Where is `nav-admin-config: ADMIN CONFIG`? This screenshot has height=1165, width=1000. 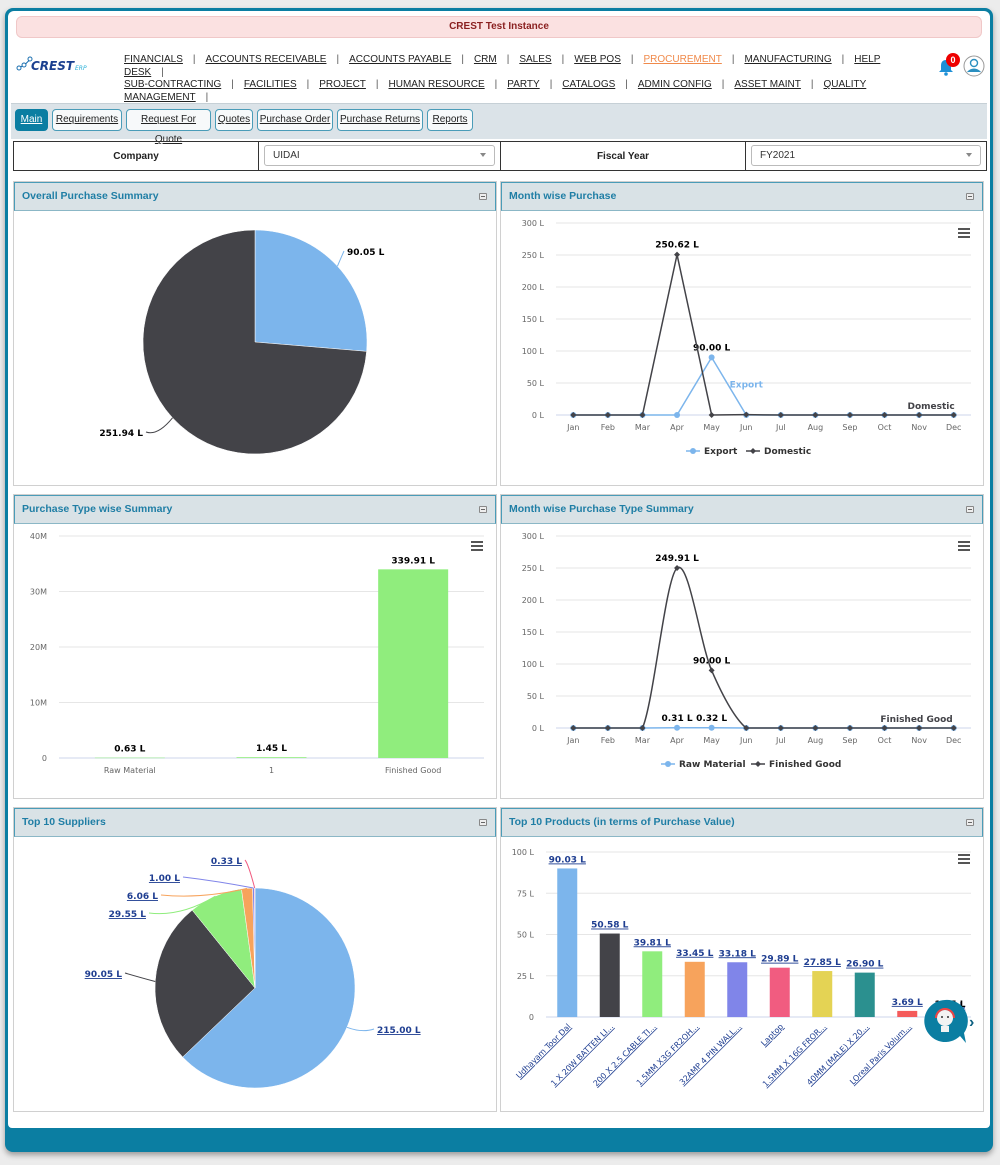 nav-admin-config: ADMIN CONFIG is located at coordinates (675, 84).